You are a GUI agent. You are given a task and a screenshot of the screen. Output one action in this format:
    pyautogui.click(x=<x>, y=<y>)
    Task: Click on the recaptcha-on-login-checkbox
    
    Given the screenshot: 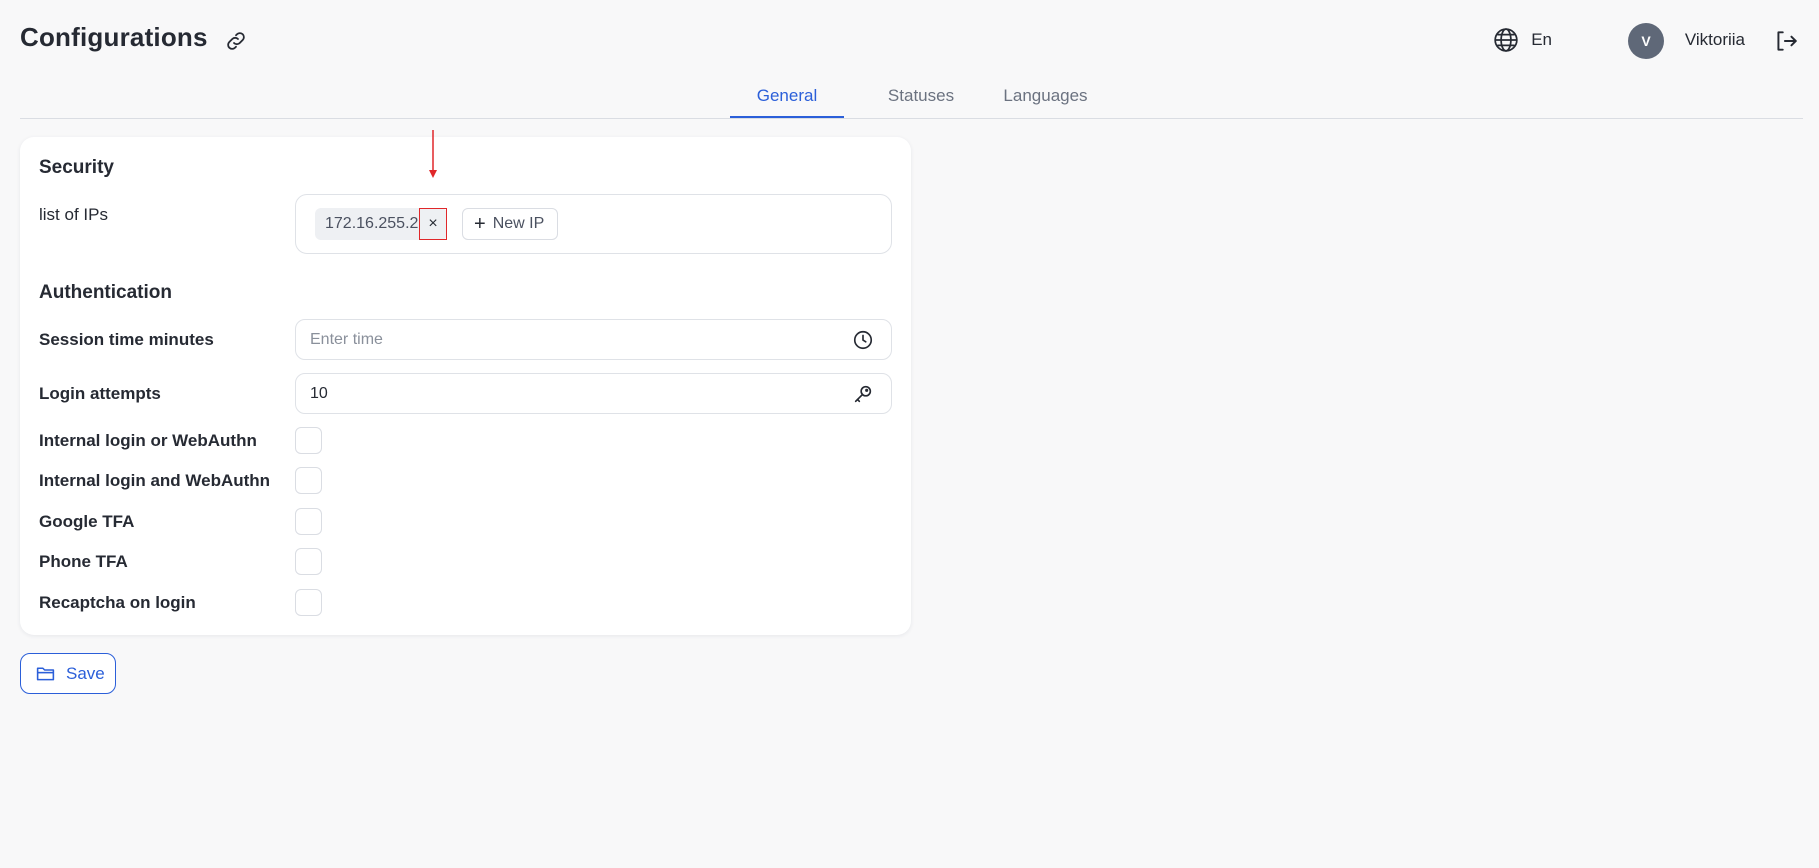 What is the action you would take?
    pyautogui.click(x=308, y=602)
    